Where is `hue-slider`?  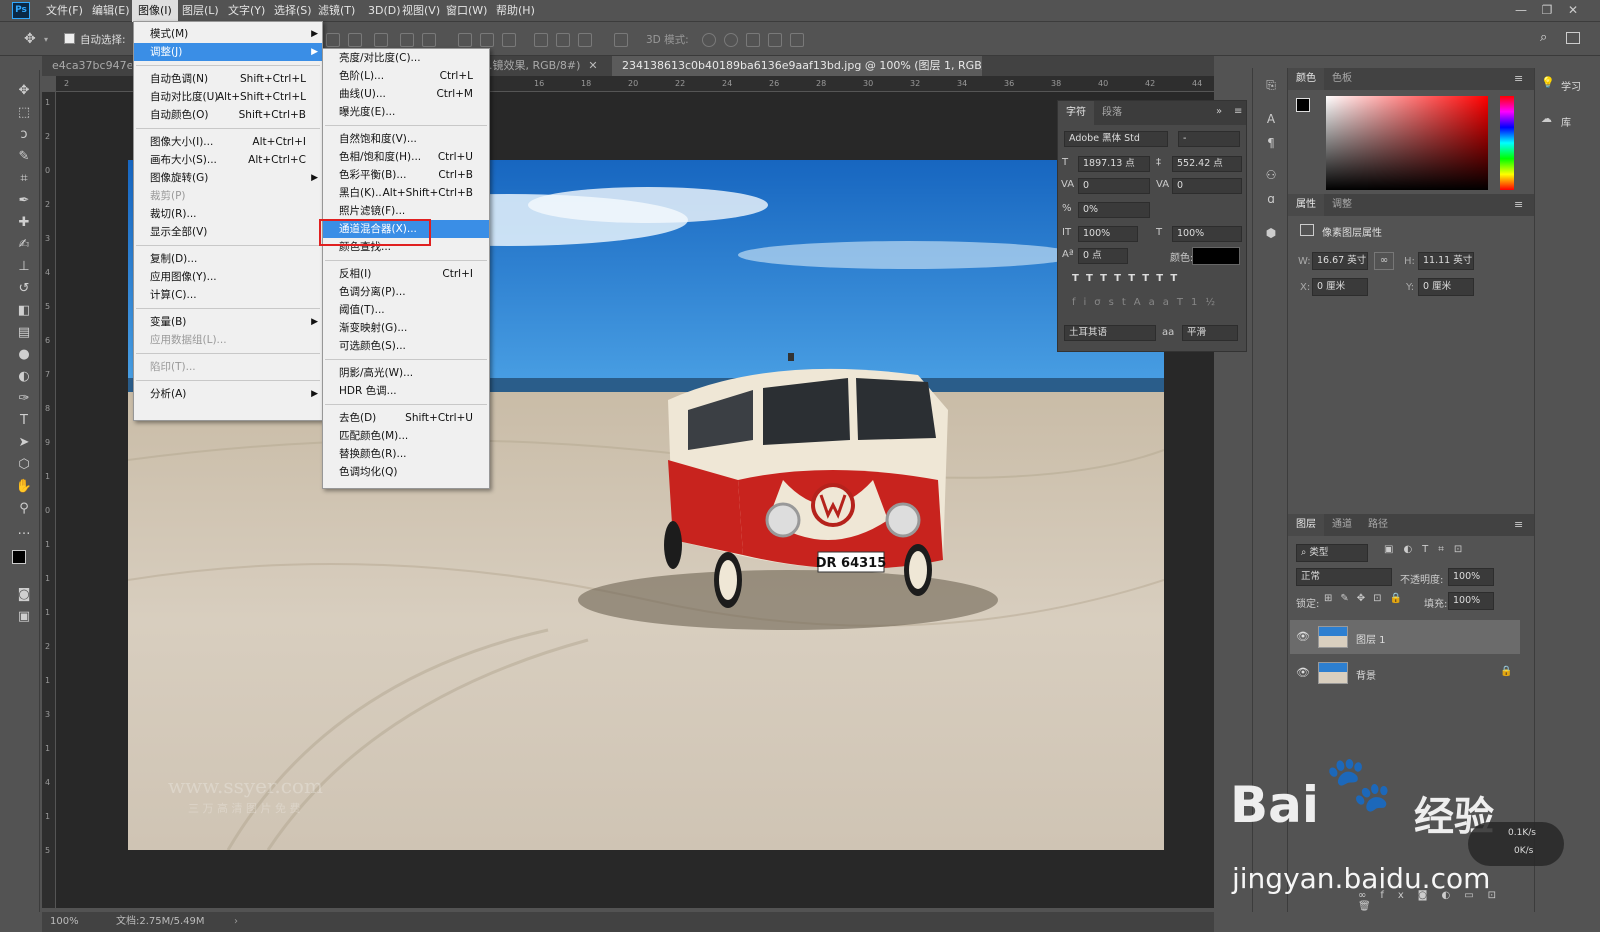
hue-slider is located at coordinates (1507, 143).